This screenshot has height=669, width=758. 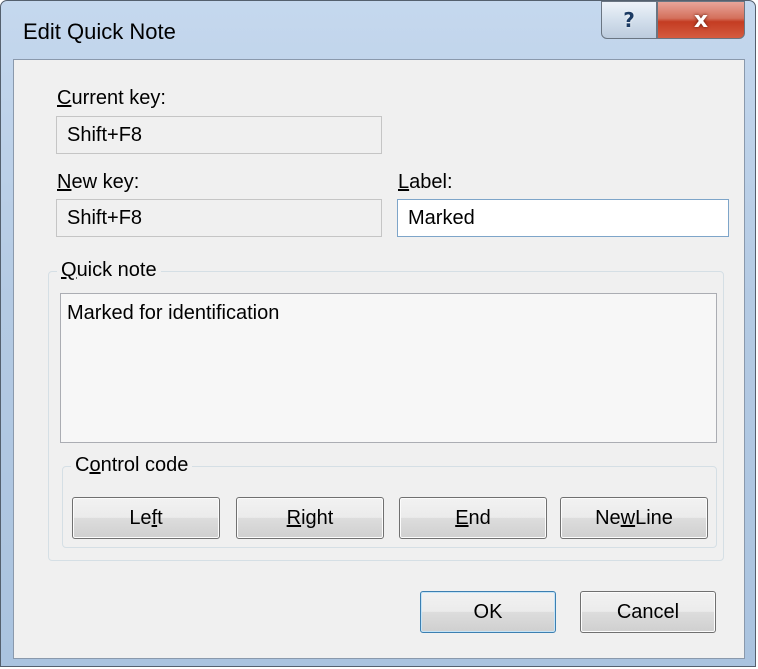 What do you see at coordinates (98, 182) in the screenshot?
I see `new-key-label: New key:` at bounding box center [98, 182].